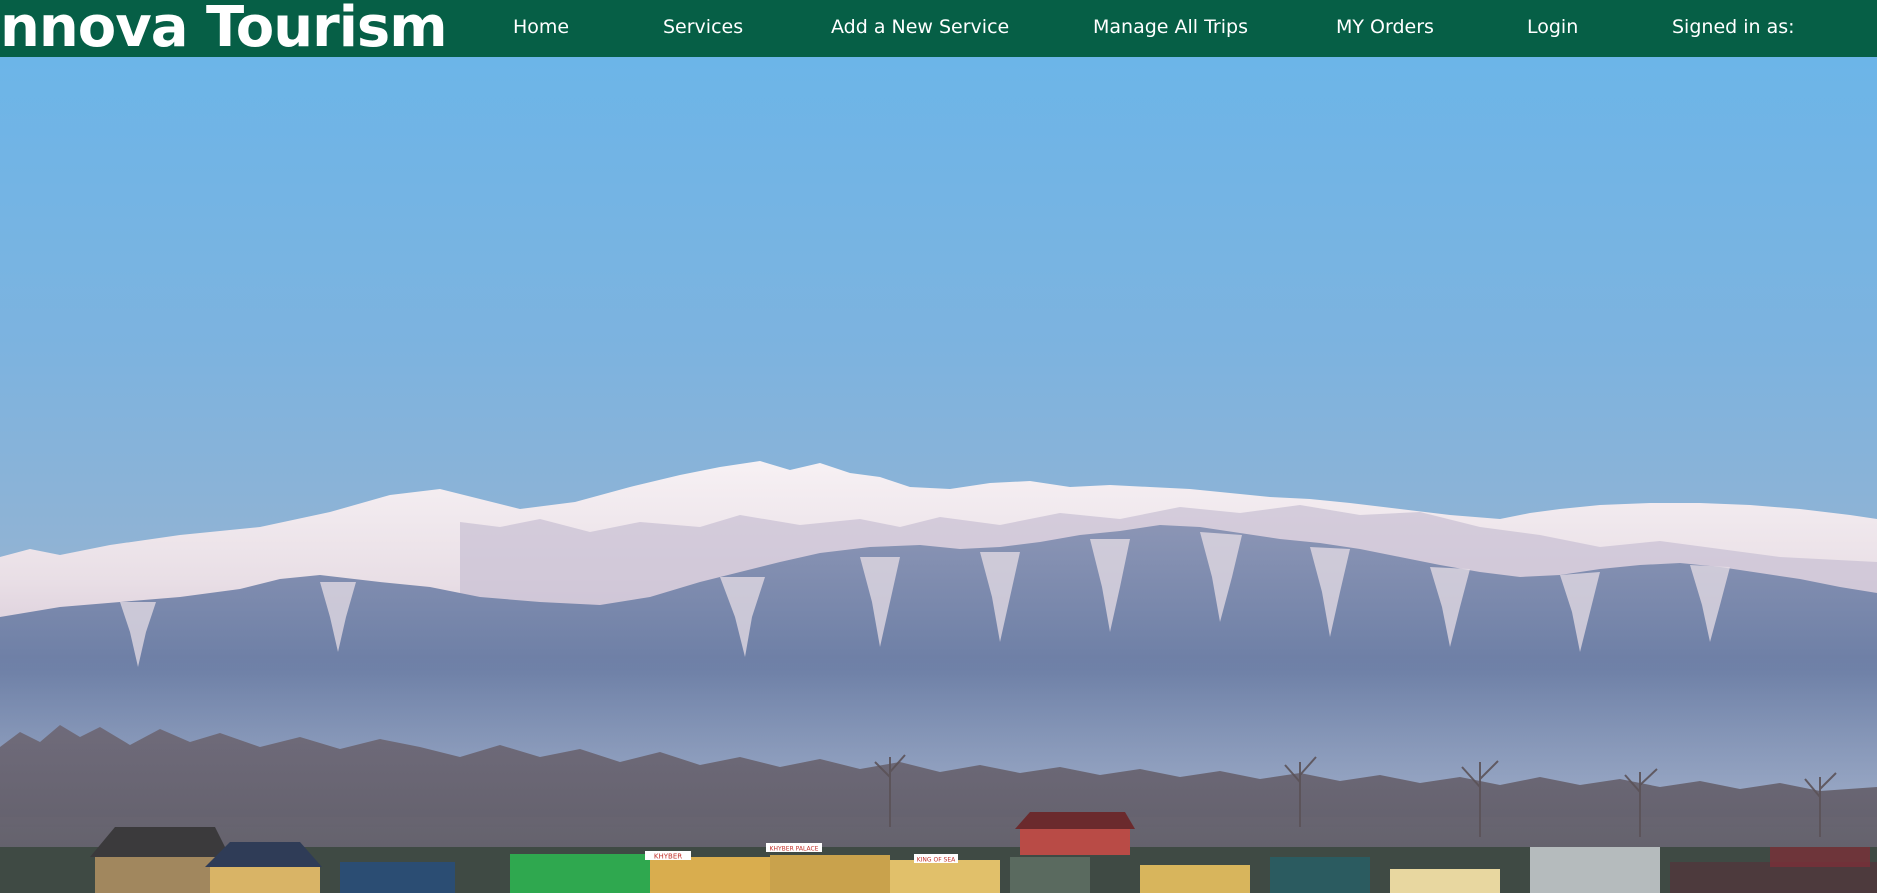  I want to click on nav-add-service-link: Add a New Service, so click(920, 27).